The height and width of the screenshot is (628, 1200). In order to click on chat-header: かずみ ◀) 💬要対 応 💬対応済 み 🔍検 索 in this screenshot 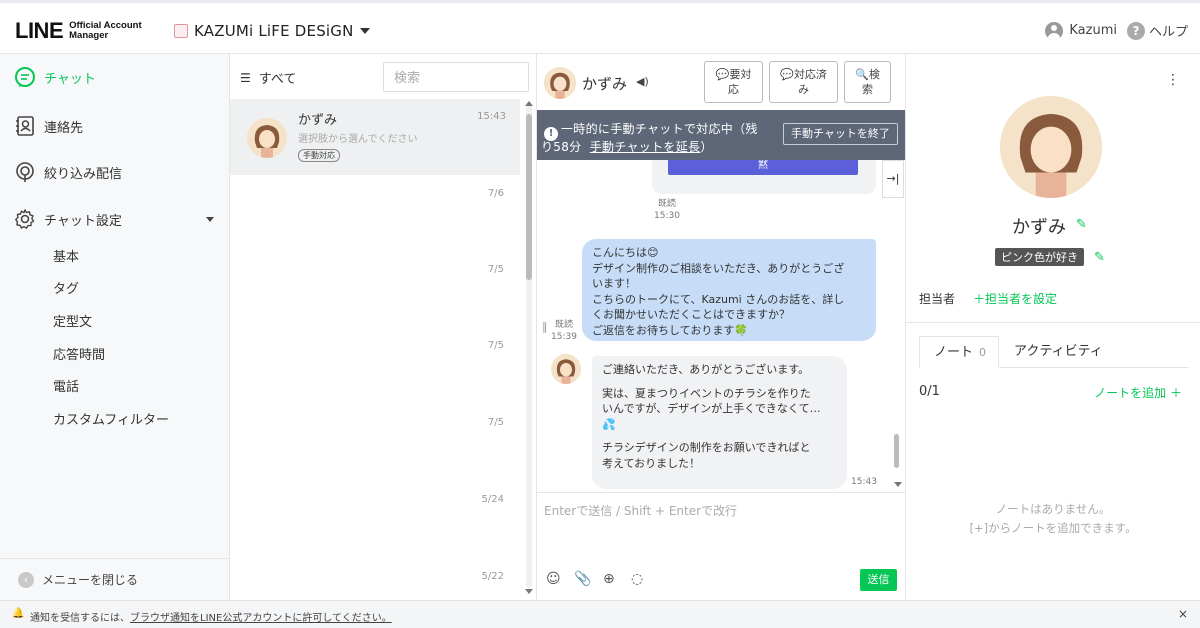, I will do `click(721, 82)`.